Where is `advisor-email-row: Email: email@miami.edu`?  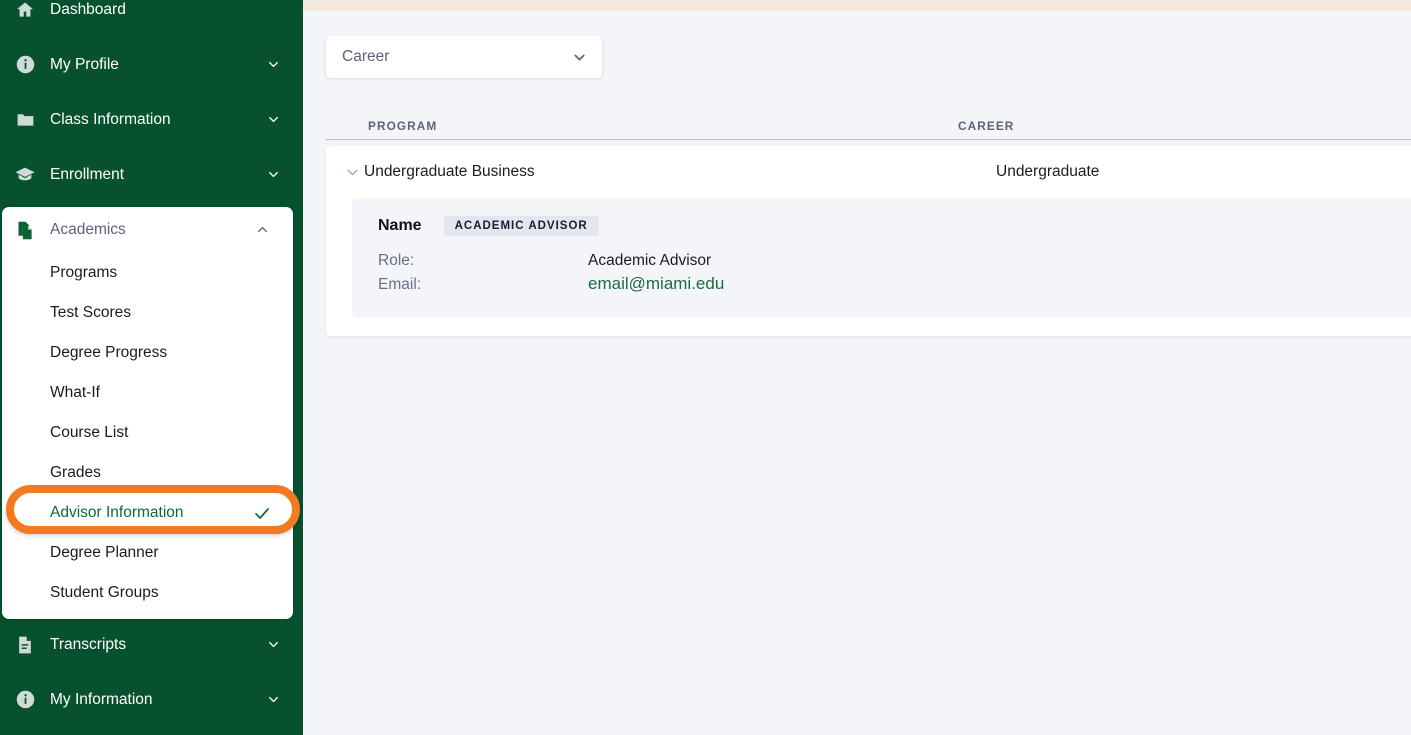
advisor-email-row: Email: email@miami.edu is located at coordinates (894, 284).